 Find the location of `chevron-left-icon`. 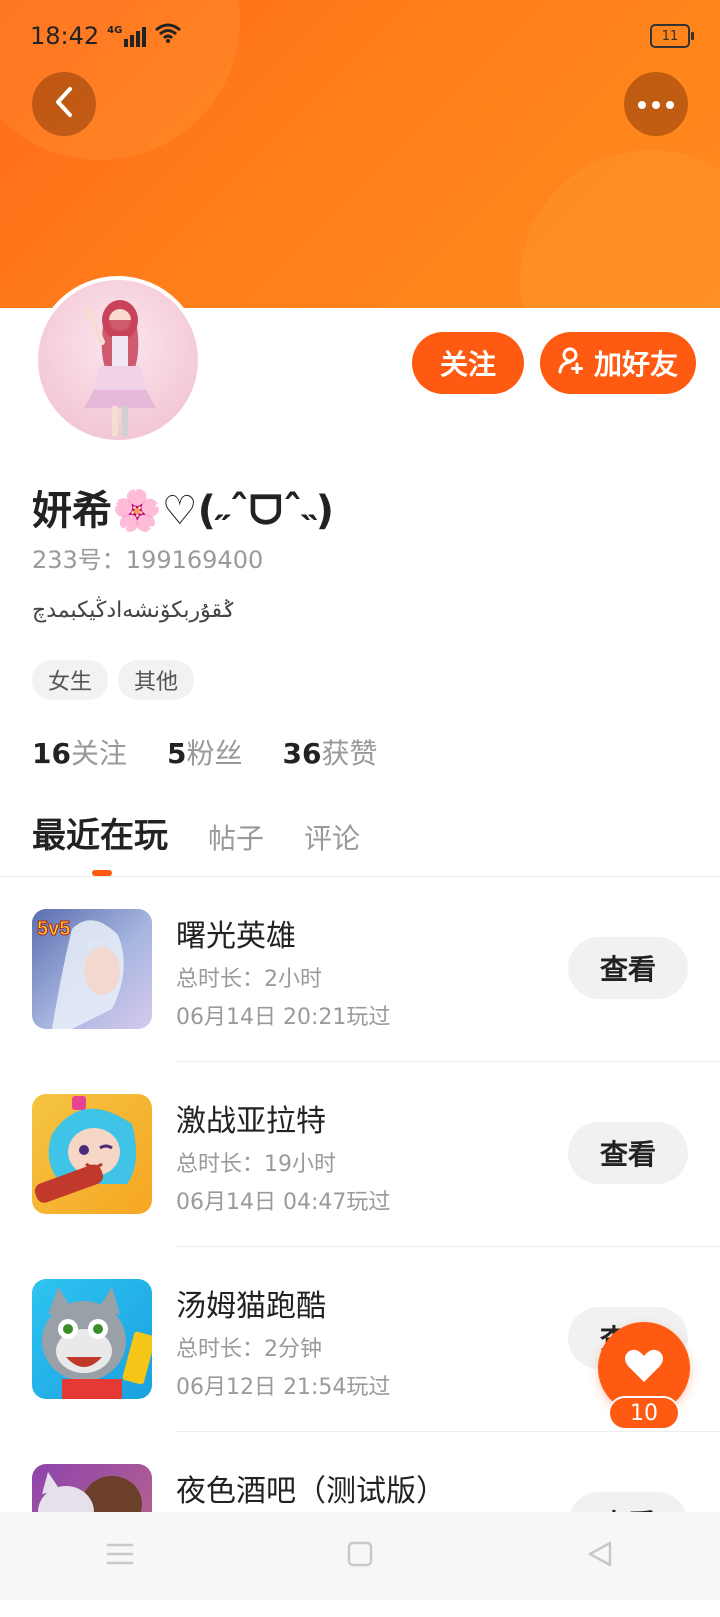

chevron-left-icon is located at coordinates (64, 104).